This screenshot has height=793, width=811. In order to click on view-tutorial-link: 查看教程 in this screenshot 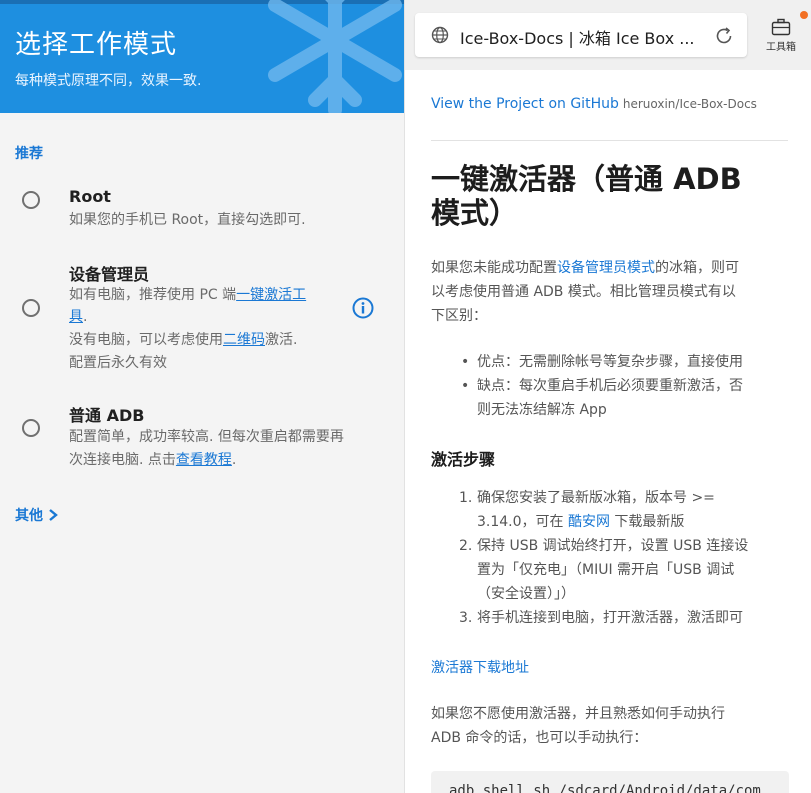, I will do `click(204, 460)`.